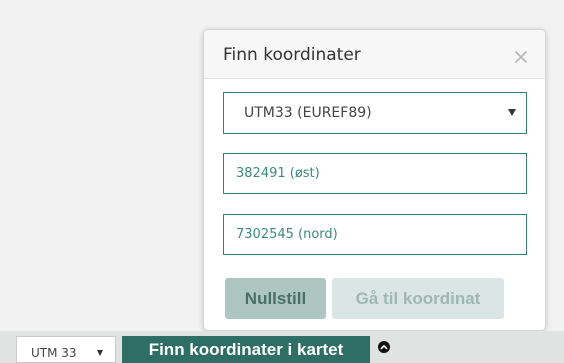 The width and height of the screenshot is (564, 363). Describe the element at coordinates (374, 54) in the screenshot. I see `dialog-header: Finn koordinater` at that location.